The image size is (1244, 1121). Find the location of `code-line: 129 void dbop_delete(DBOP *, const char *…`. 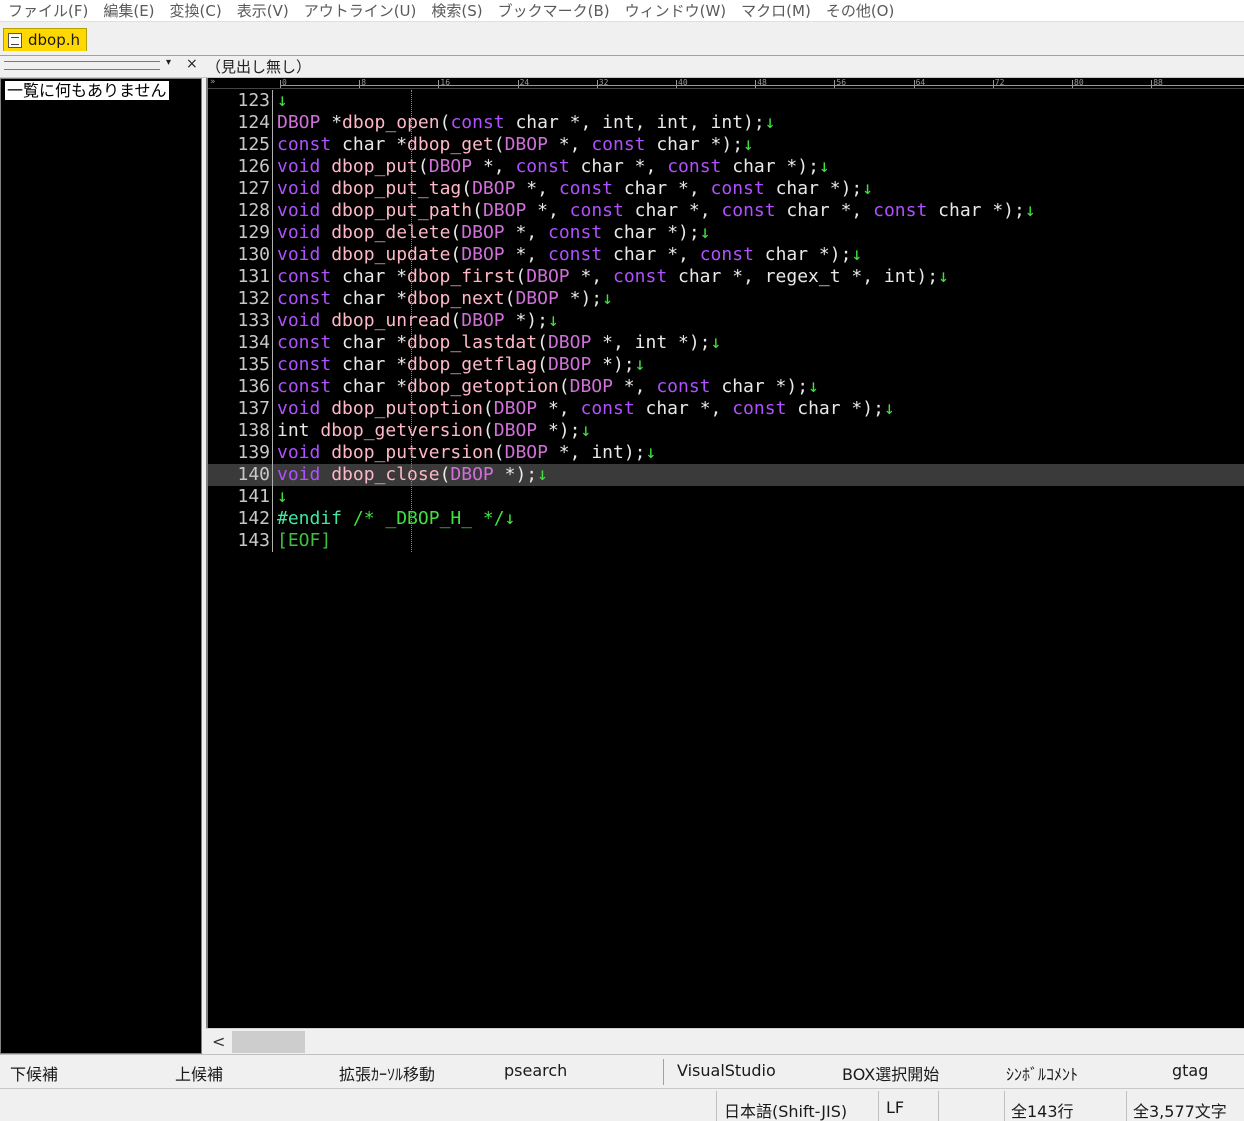

code-line: 129 void dbop_delete(DBOP *, const char *… is located at coordinates (726, 233).